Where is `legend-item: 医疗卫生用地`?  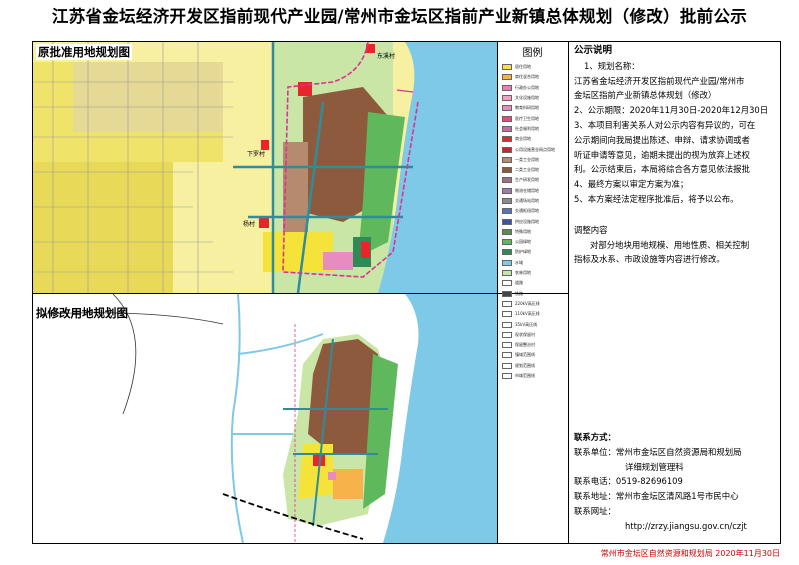 legend-item: 医疗卫生用地 is located at coordinates (534, 118).